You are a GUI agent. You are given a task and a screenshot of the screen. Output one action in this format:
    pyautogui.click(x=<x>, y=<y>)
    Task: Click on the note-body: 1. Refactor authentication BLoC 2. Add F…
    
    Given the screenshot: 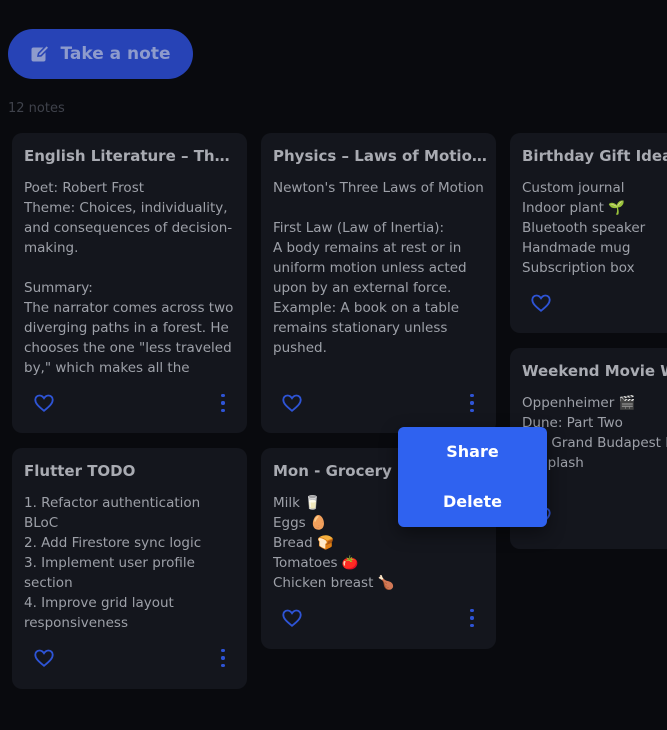 What is the action you would take?
    pyautogui.click(x=113, y=563)
    